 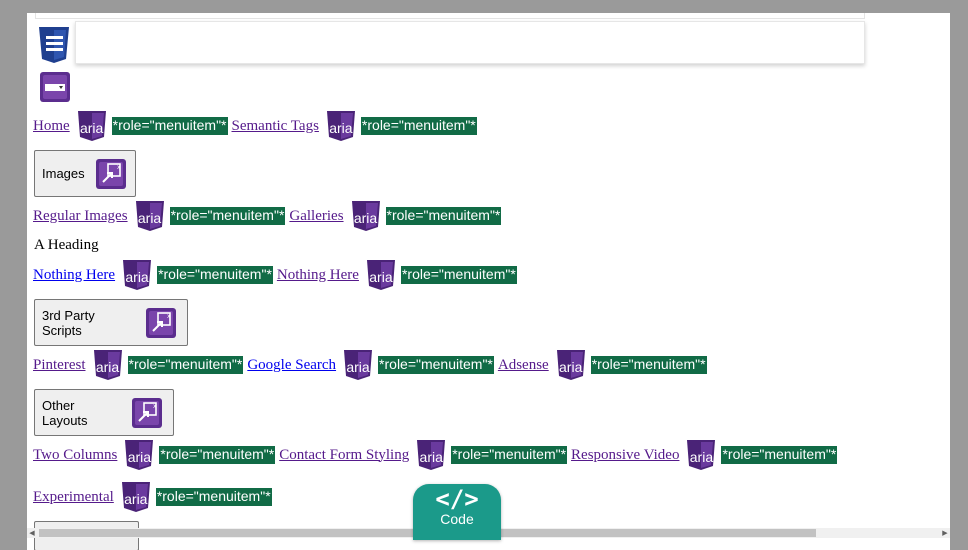 I want to click on menu-link: Two Columns, so click(x=75, y=455).